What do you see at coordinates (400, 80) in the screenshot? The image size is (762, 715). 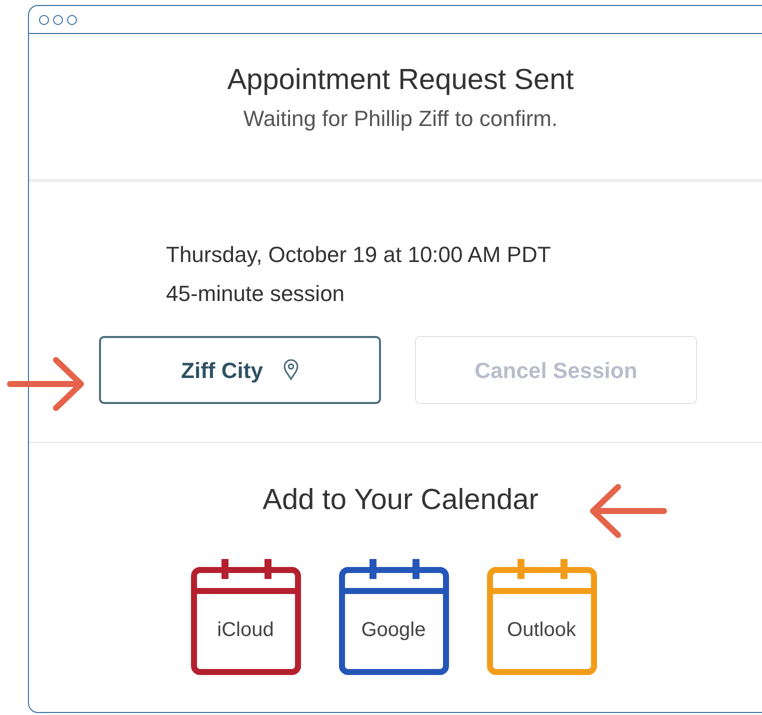 I see `page-title: Appointment Request Sent` at bounding box center [400, 80].